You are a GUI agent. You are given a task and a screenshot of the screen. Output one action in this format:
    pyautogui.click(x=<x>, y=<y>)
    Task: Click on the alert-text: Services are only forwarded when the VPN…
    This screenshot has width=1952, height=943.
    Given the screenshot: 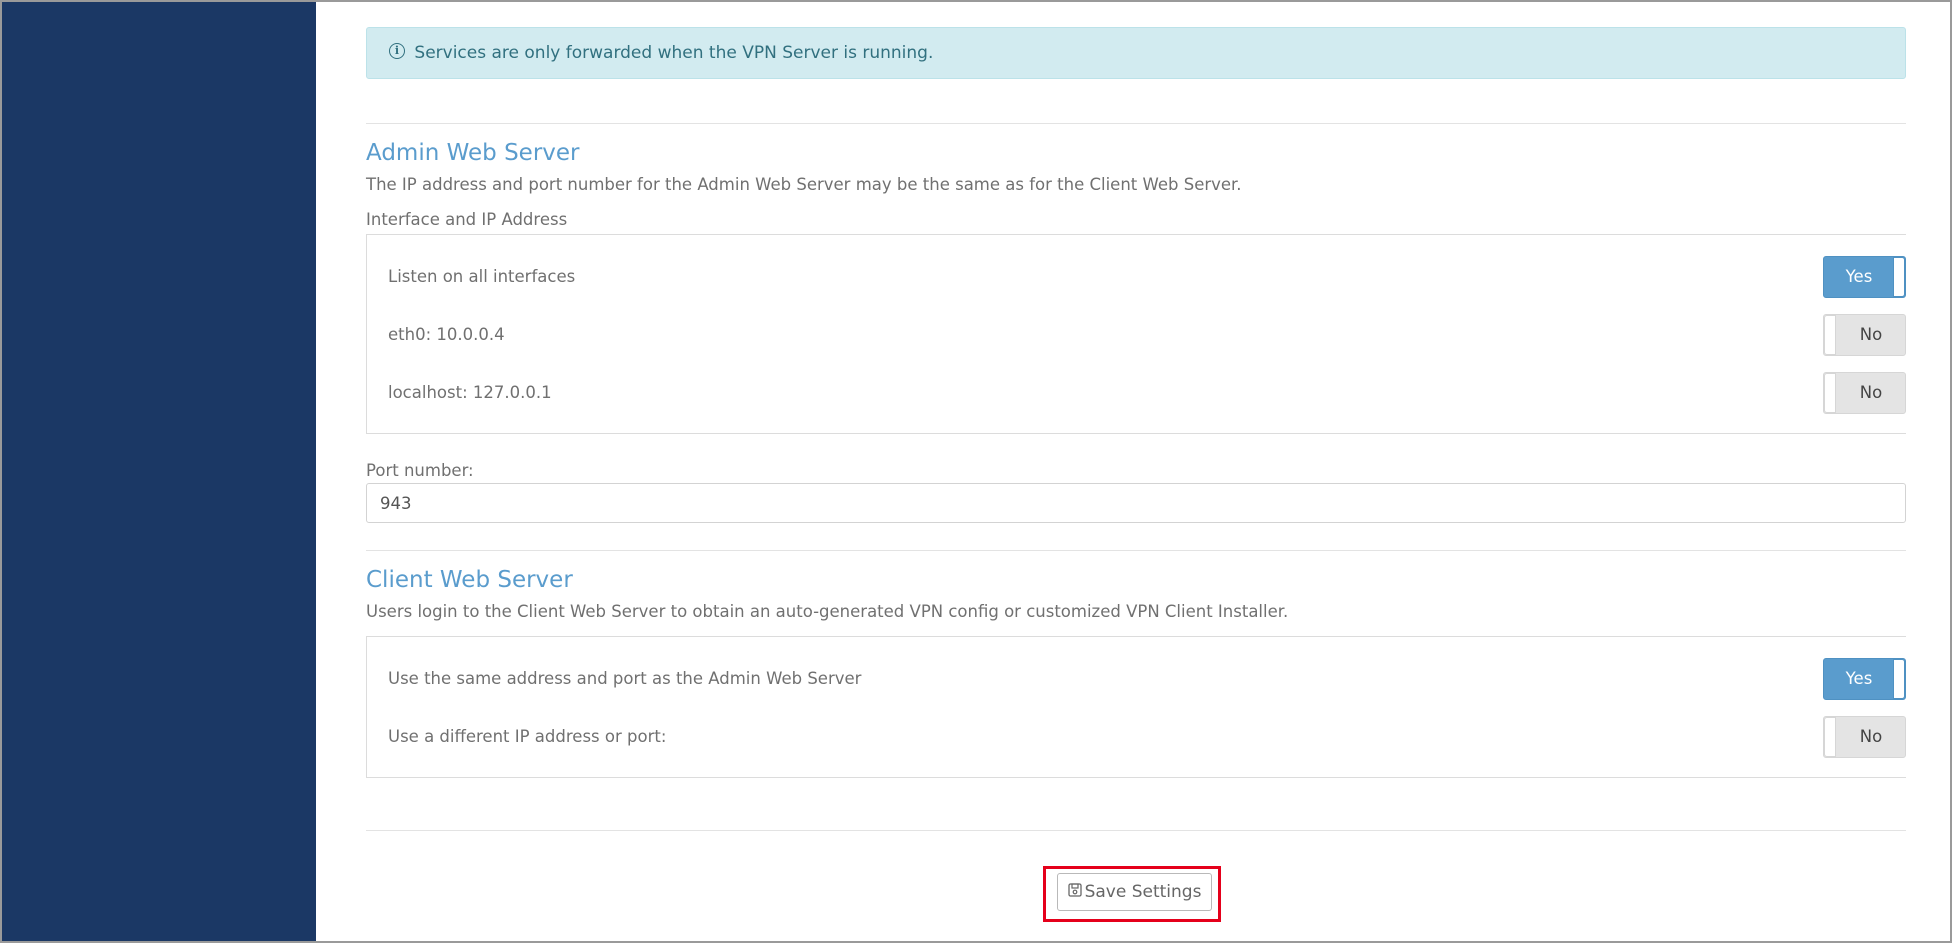 What is the action you would take?
    pyautogui.click(x=674, y=53)
    